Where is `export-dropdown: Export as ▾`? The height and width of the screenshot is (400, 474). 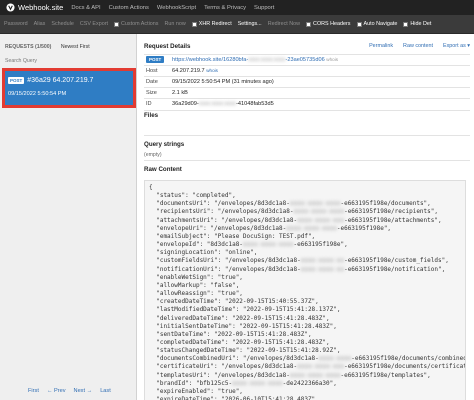 export-dropdown: Export as ▾ is located at coordinates (456, 46).